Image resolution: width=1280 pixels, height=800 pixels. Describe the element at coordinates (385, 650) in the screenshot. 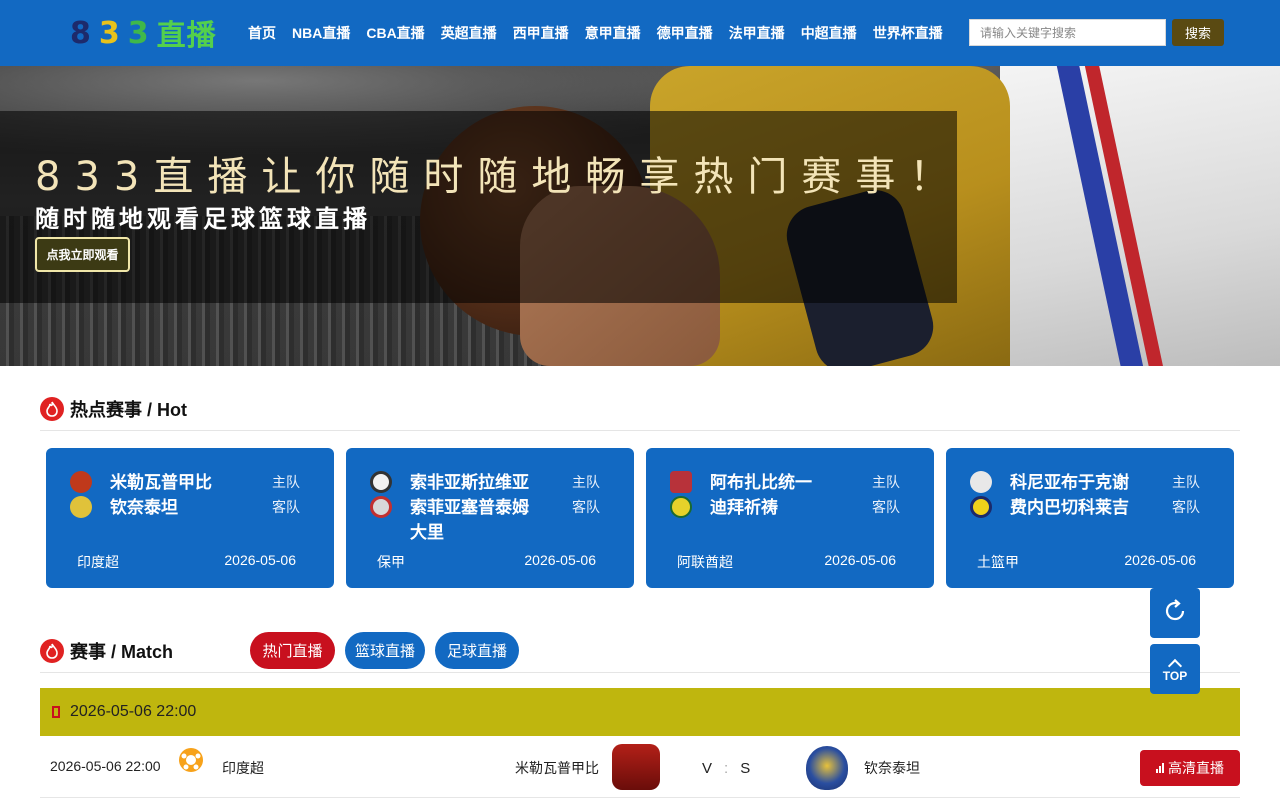

I see `tab-basketball-live: 篮球直播` at that location.